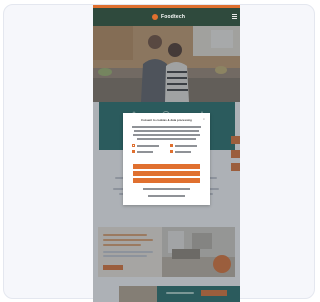  I want to click on site-header: Foodtech, so click(166, 15).